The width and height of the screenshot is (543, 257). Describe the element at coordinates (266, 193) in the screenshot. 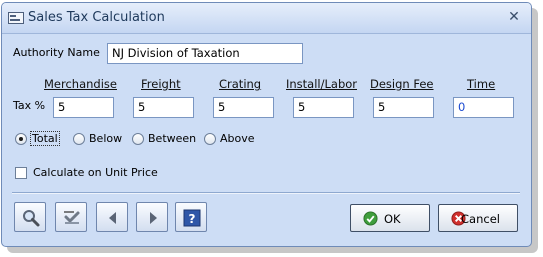

I see `separator` at that location.